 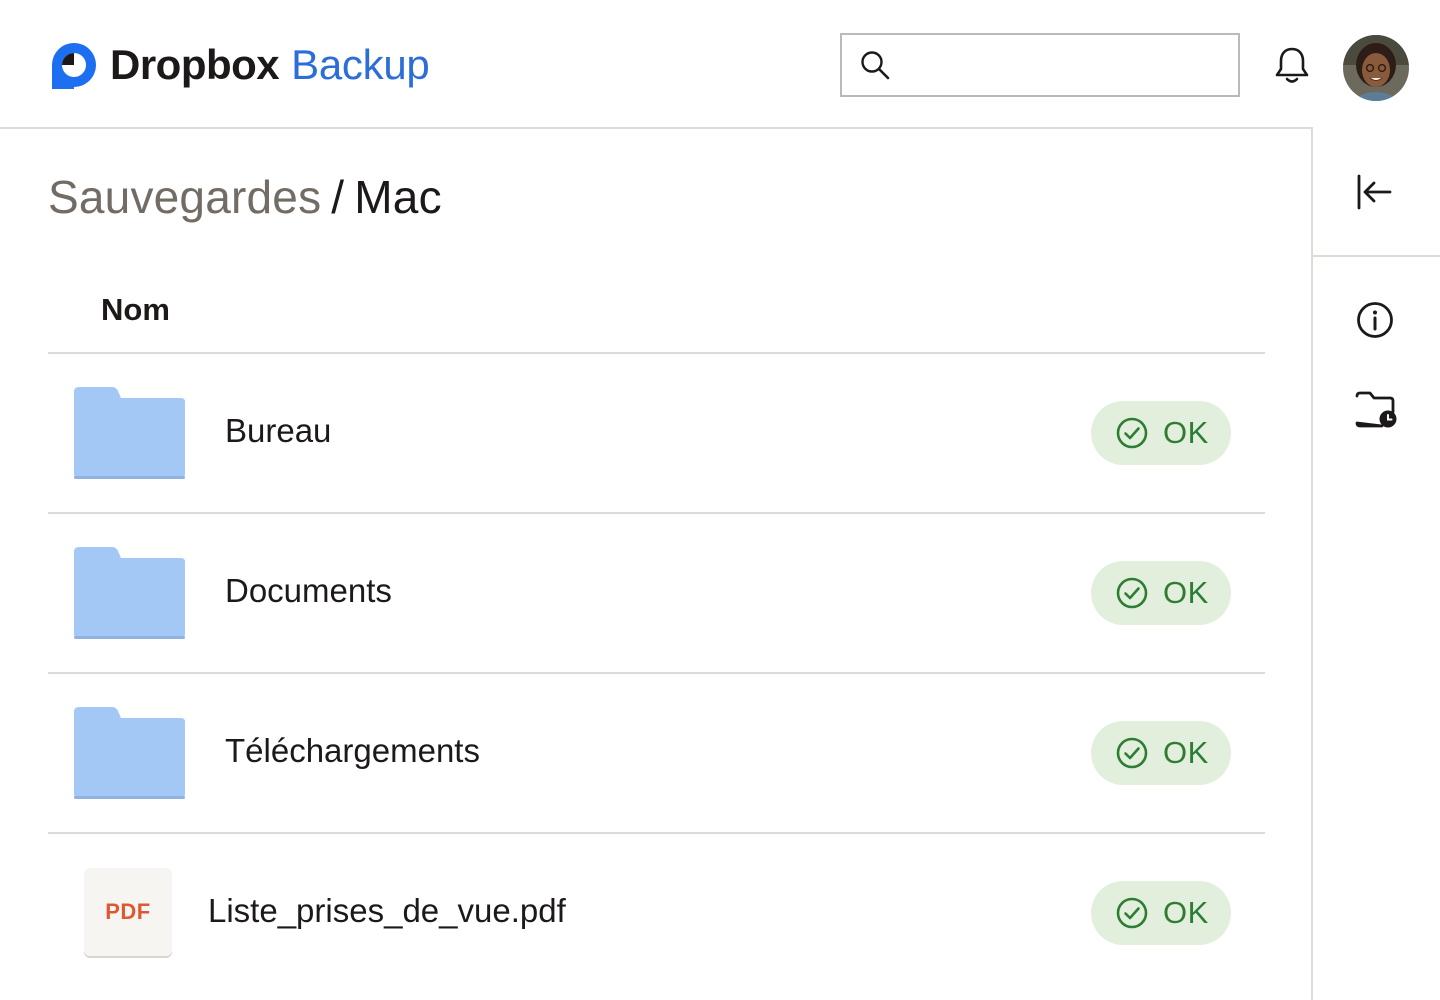 I want to click on breadcrumb-current: Mac, so click(x=398, y=197).